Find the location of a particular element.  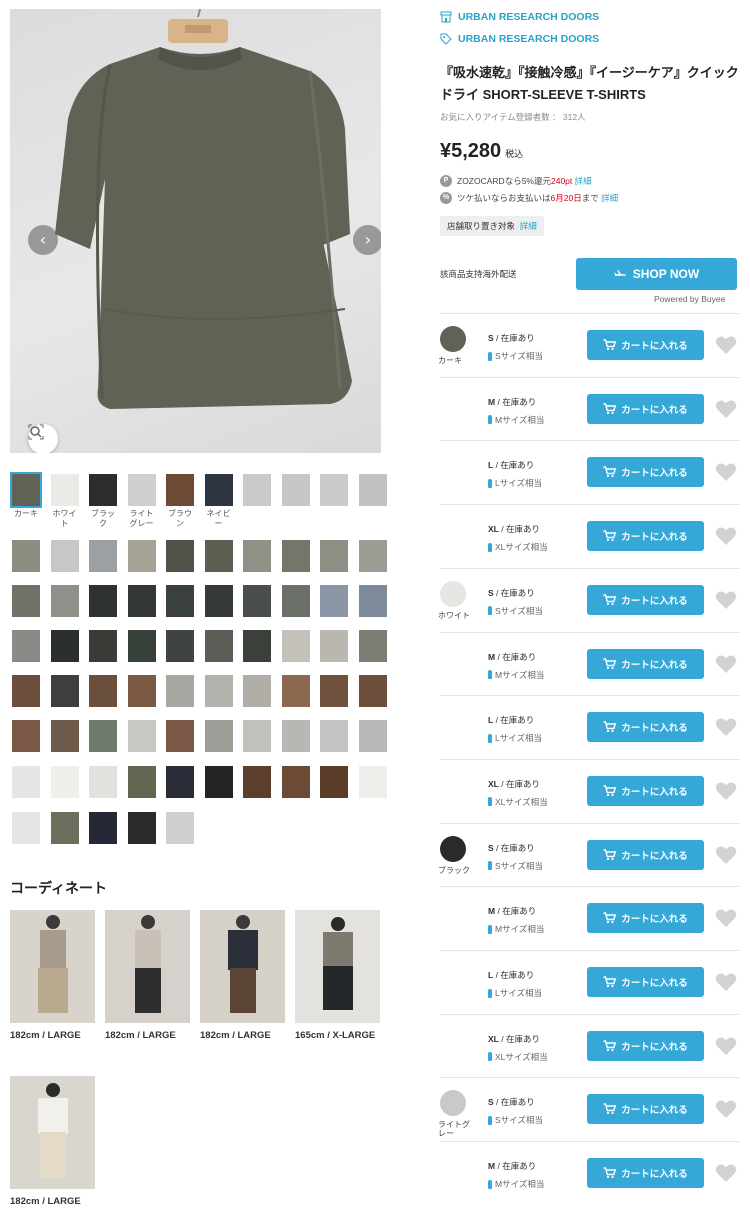

store-pickup-detail-link: 詳細 is located at coordinates (528, 226).